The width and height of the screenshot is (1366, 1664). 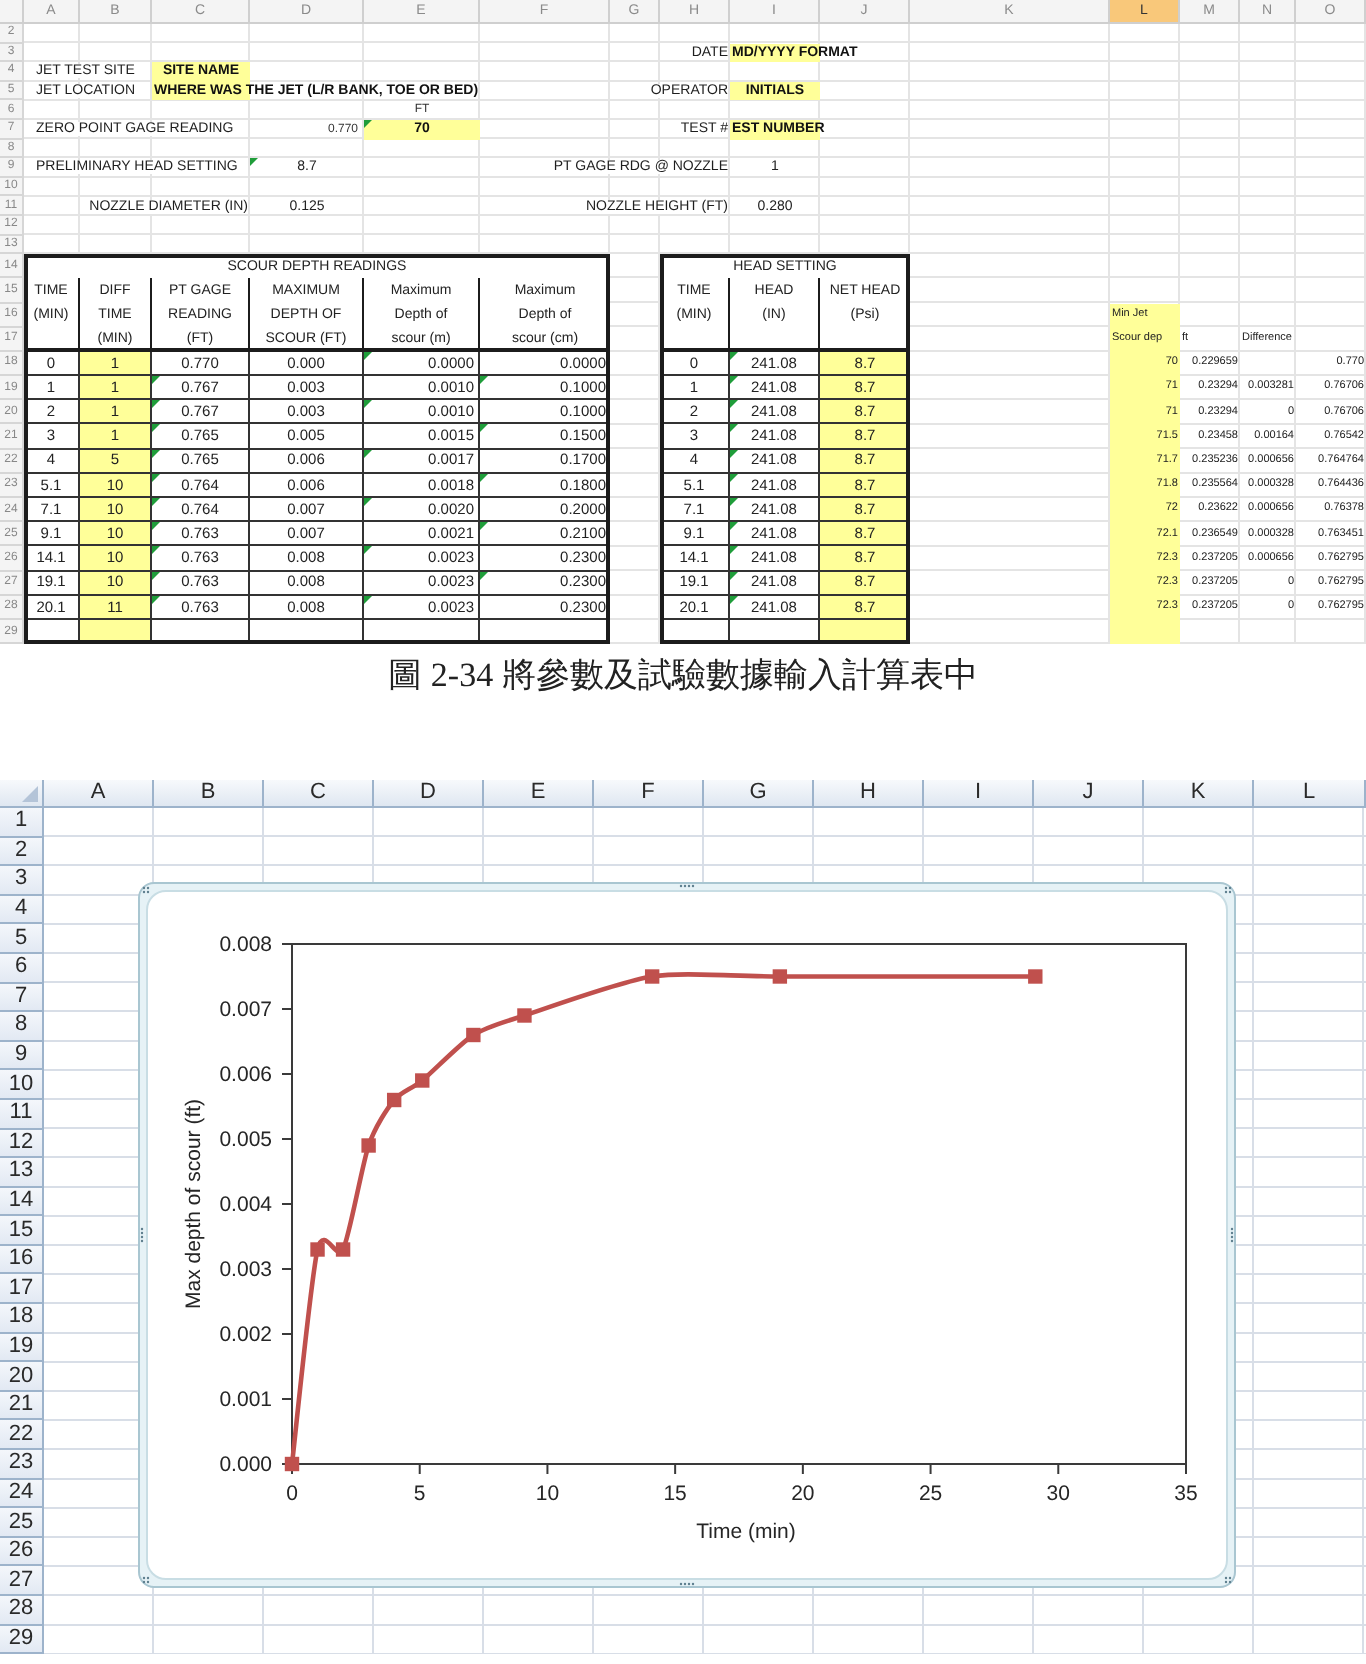 What do you see at coordinates (22, 1289) in the screenshot?
I see `row-header: 17` at bounding box center [22, 1289].